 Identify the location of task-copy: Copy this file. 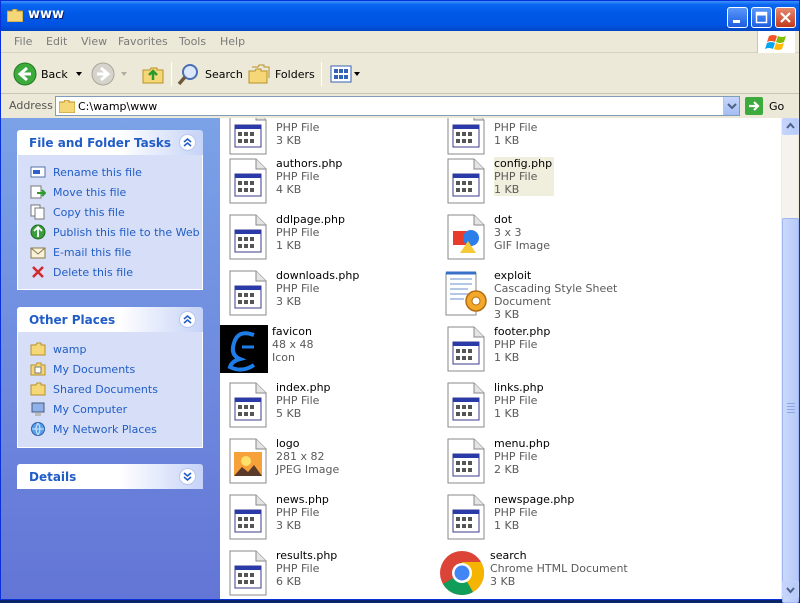
(77, 212).